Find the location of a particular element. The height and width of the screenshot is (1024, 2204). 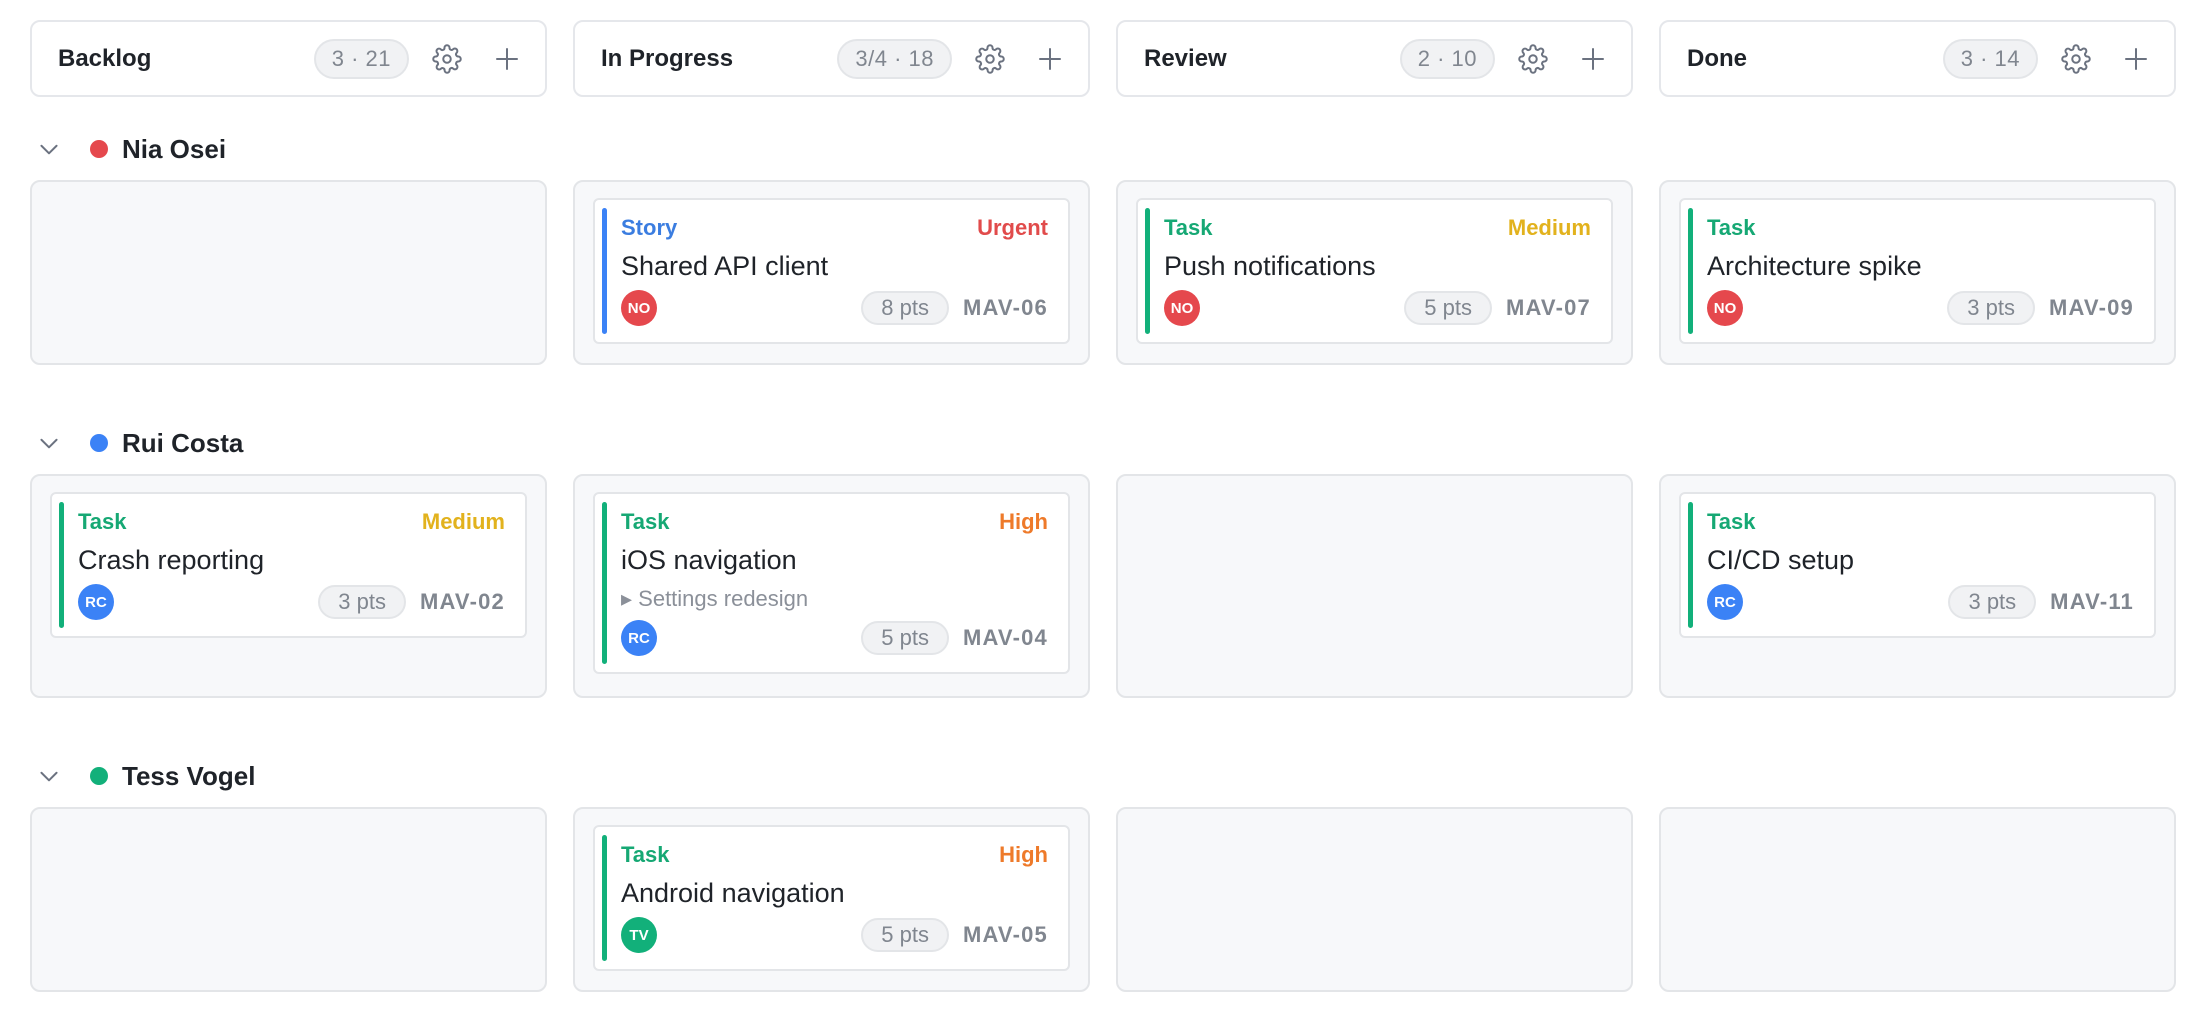

swimlane-cell-done: Task CI/CD setup RC 3 pts MAV-11 is located at coordinates (1917, 586).